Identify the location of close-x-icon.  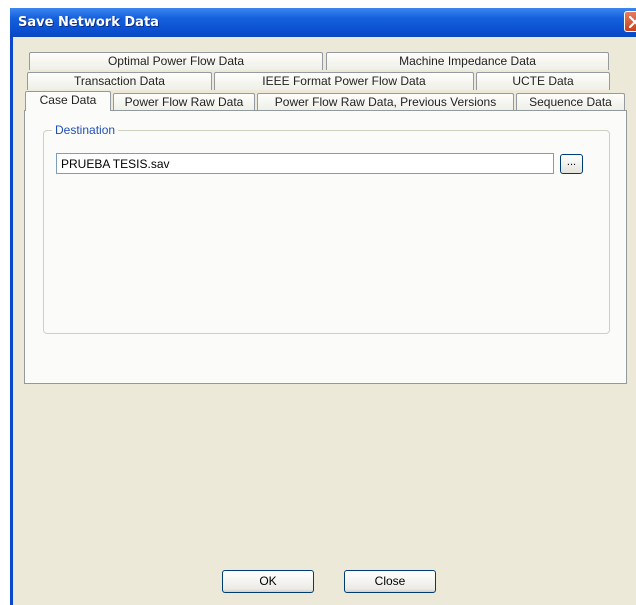
(632, 22).